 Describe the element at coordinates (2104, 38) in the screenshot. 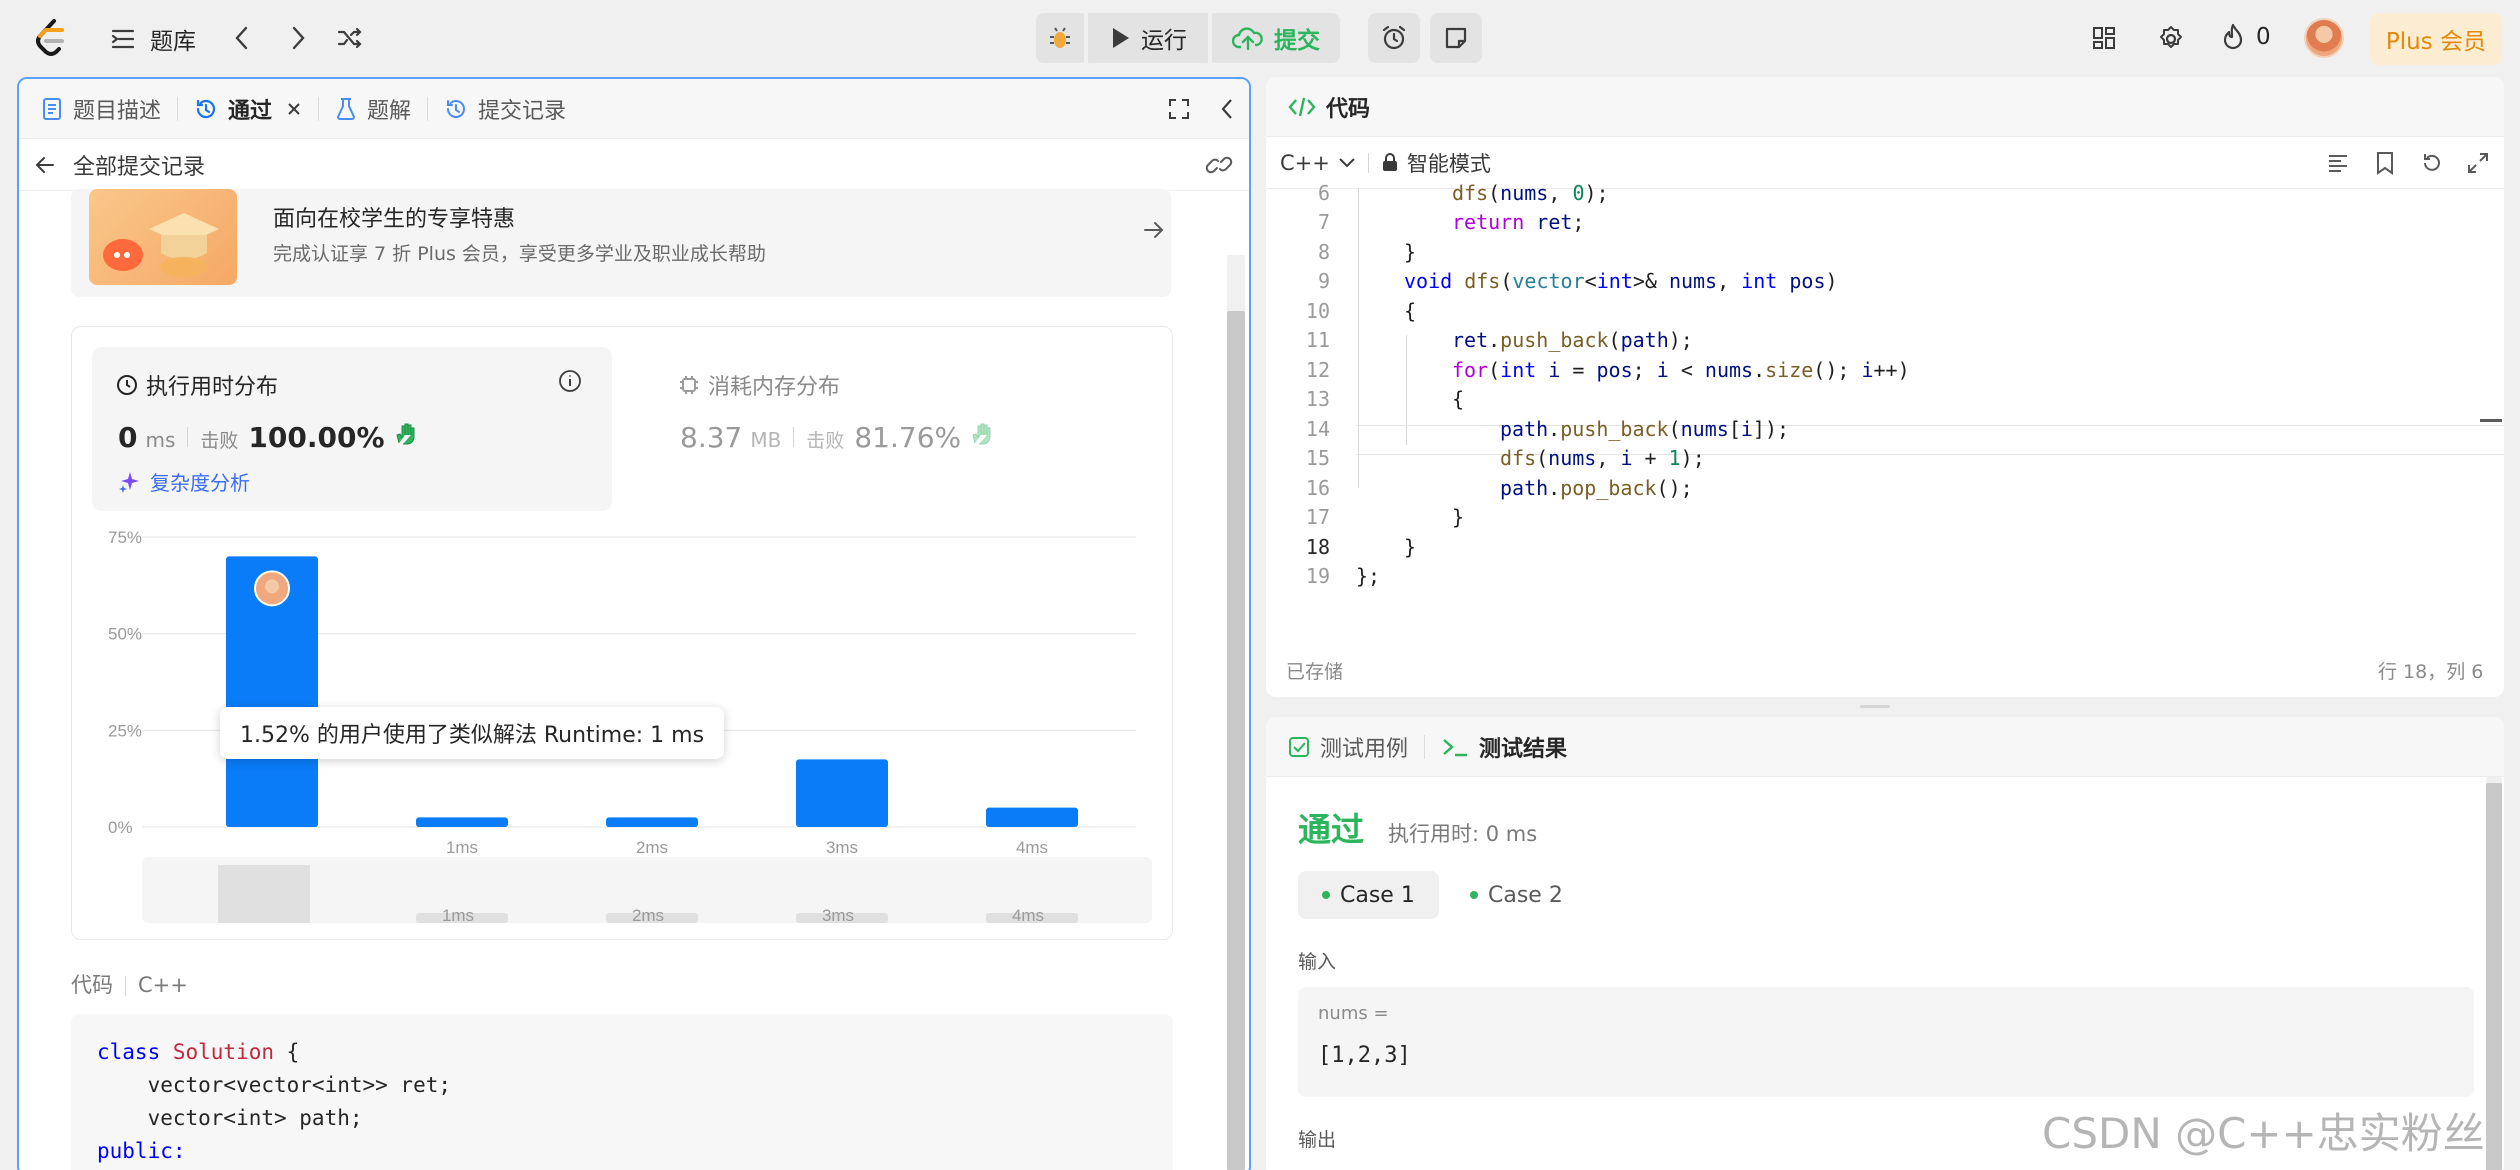

I see `layout-button` at that location.